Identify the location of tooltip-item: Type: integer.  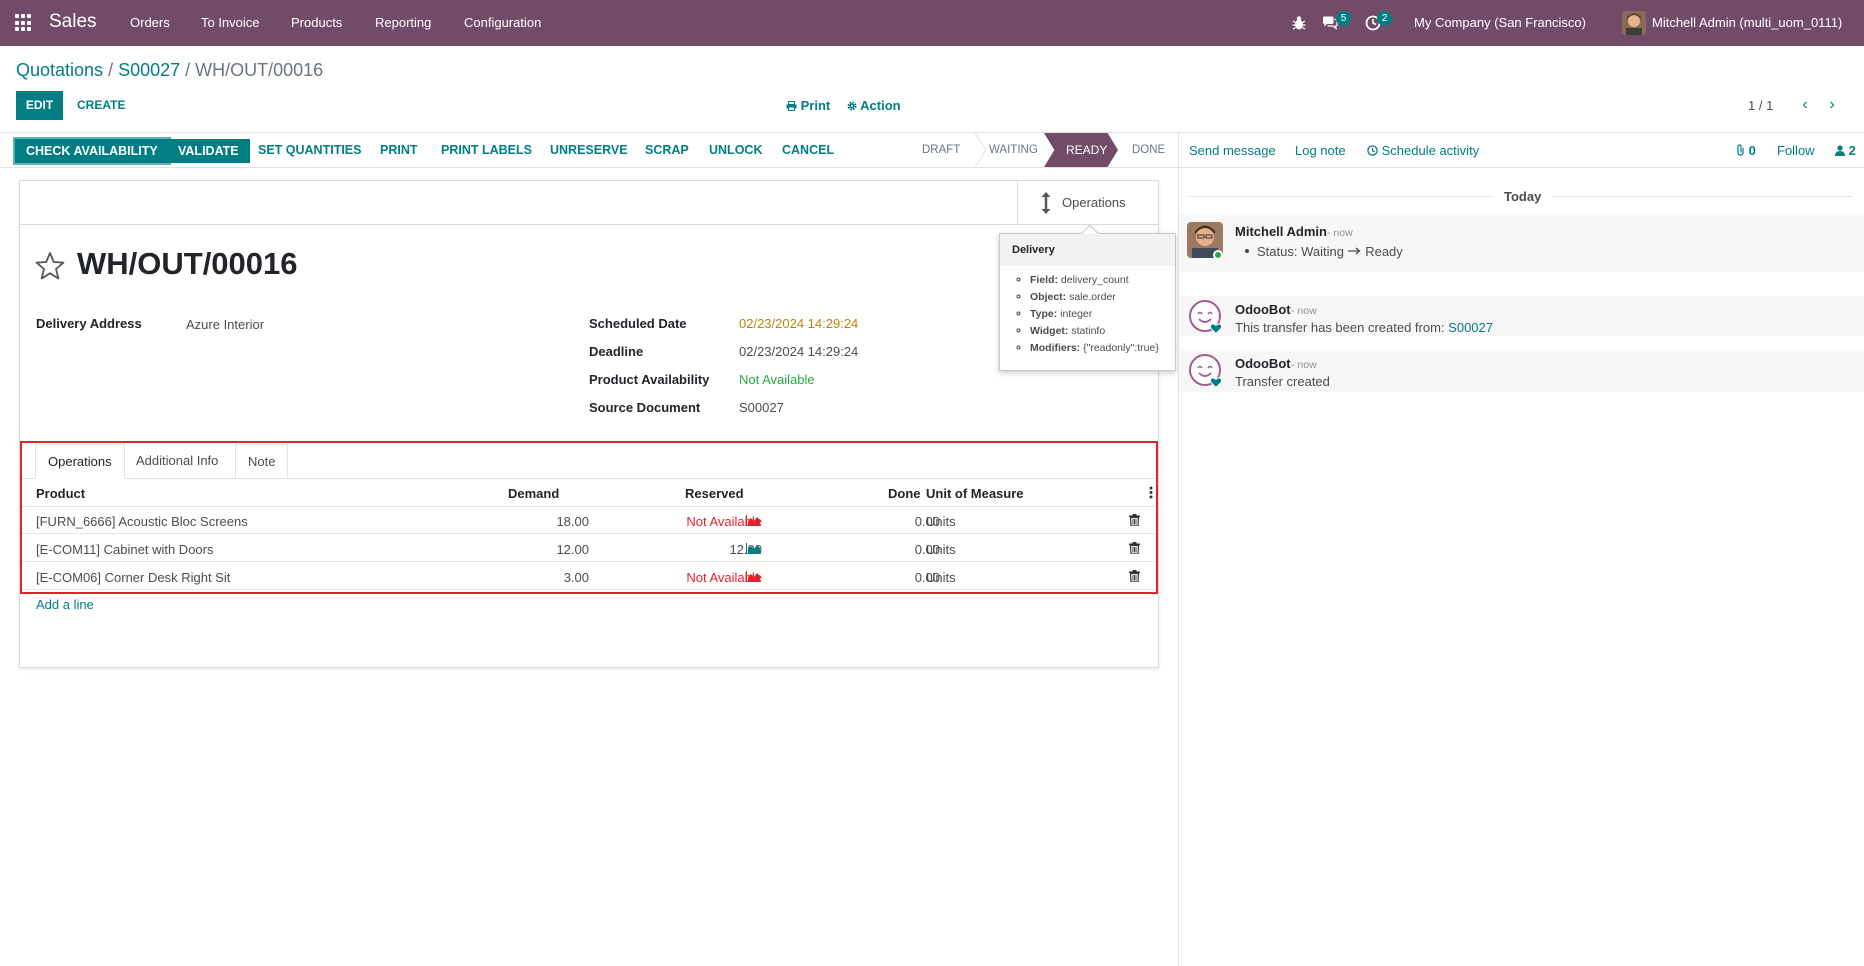
(1094, 314).